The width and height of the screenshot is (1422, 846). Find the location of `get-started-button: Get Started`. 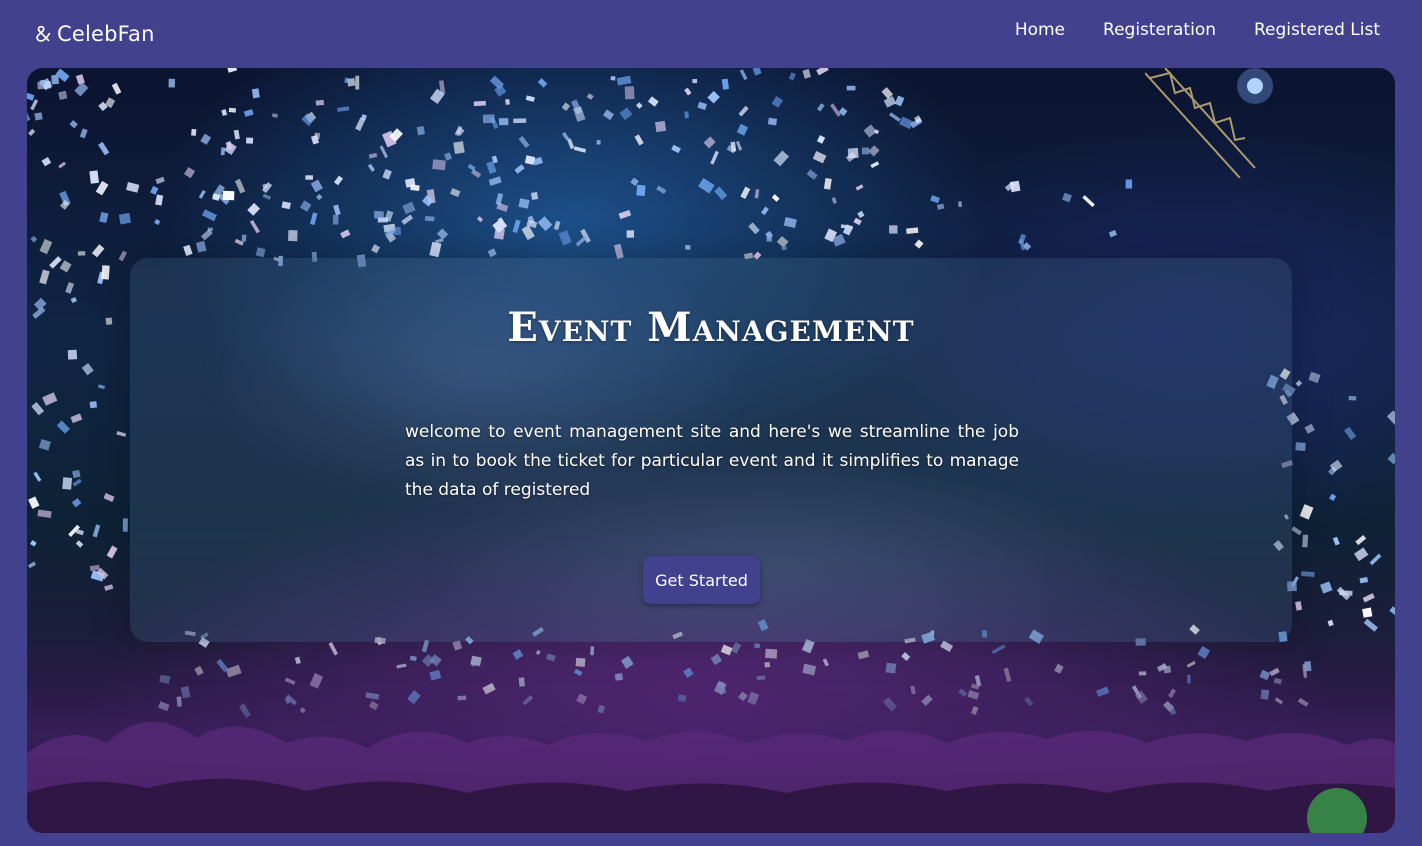

get-started-button: Get Started is located at coordinates (701, 580).